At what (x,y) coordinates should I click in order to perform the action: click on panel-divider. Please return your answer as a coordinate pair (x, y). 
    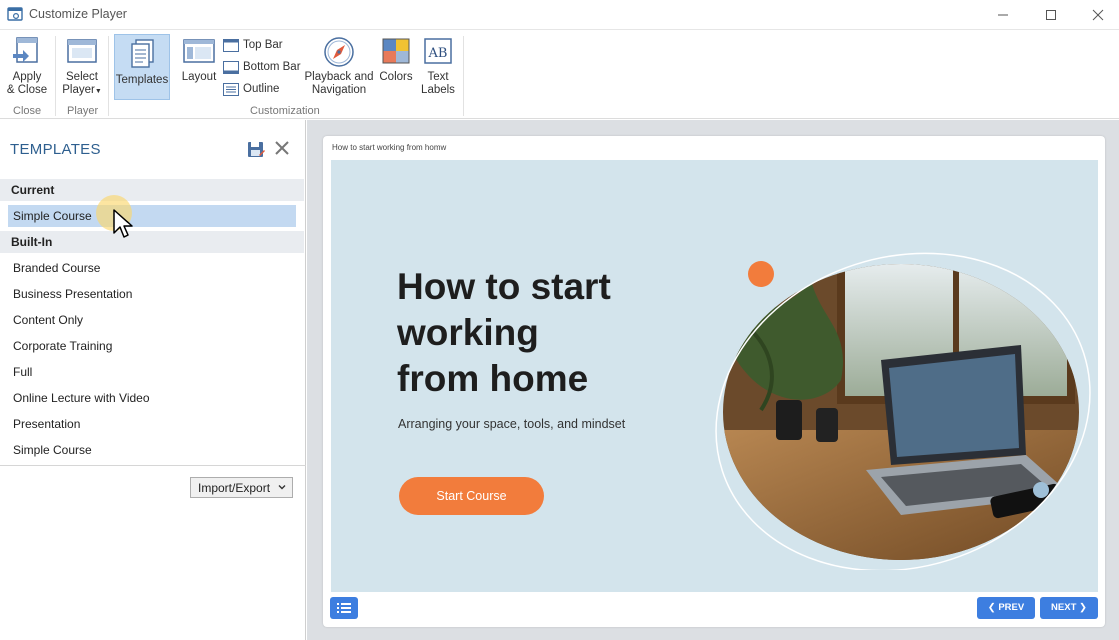
    Looking at the image, I should click on (153, 465).